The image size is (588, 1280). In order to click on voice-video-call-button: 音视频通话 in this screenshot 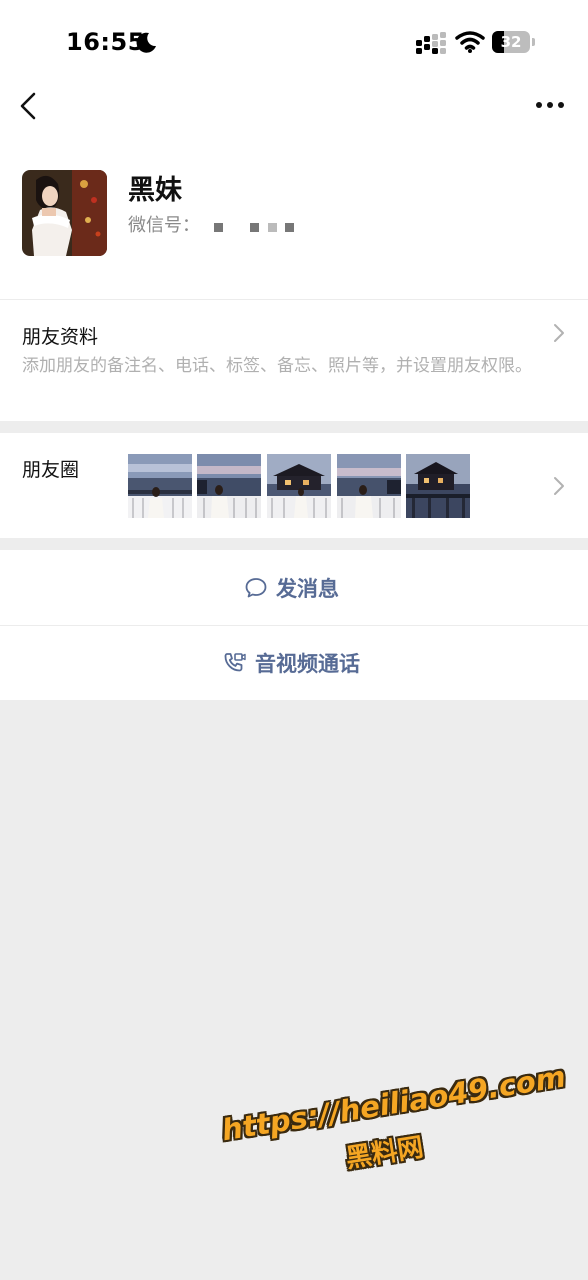, I will do `click(294, 663)`.